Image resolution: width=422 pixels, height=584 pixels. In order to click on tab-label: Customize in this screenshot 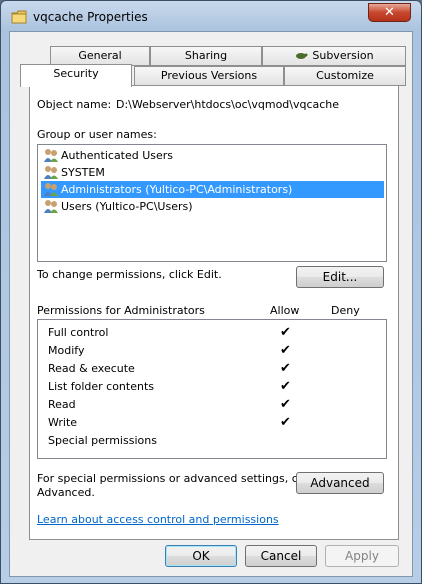, I will do `click(345, 75)`.